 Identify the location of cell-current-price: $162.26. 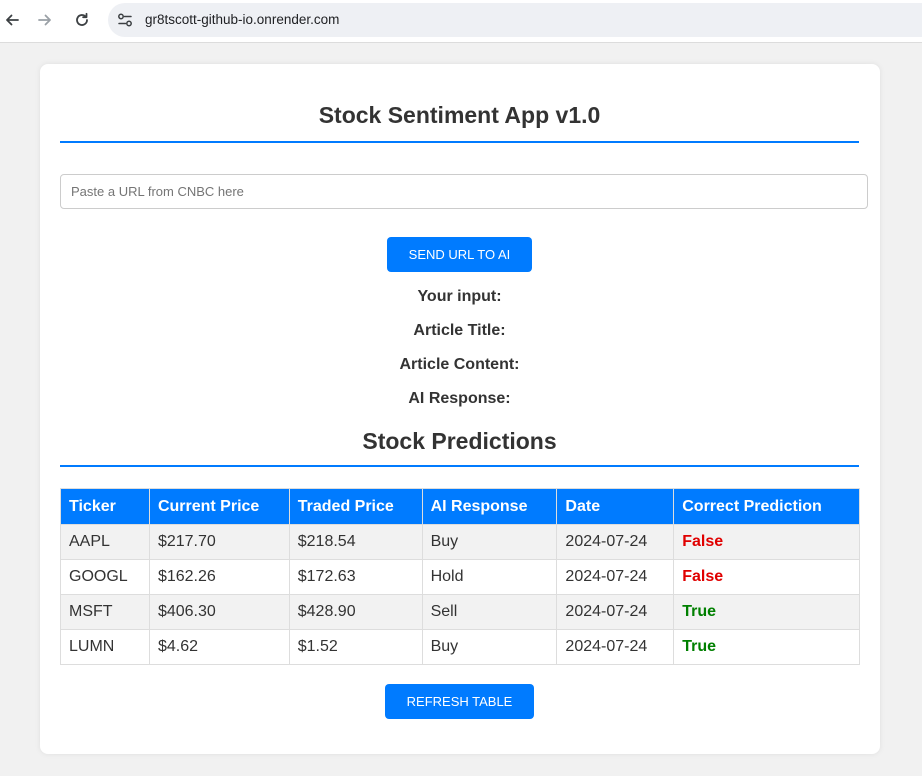
(219, 577).